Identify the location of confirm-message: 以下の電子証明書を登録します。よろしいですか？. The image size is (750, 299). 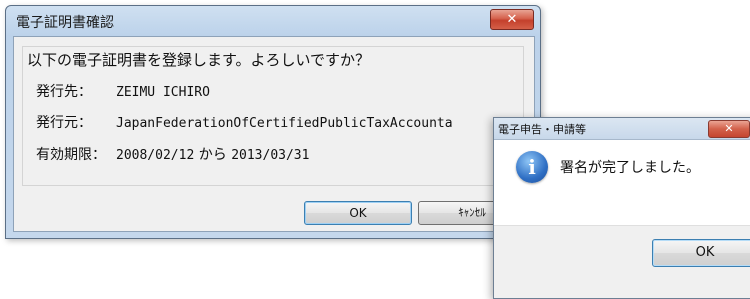
(199, 60).